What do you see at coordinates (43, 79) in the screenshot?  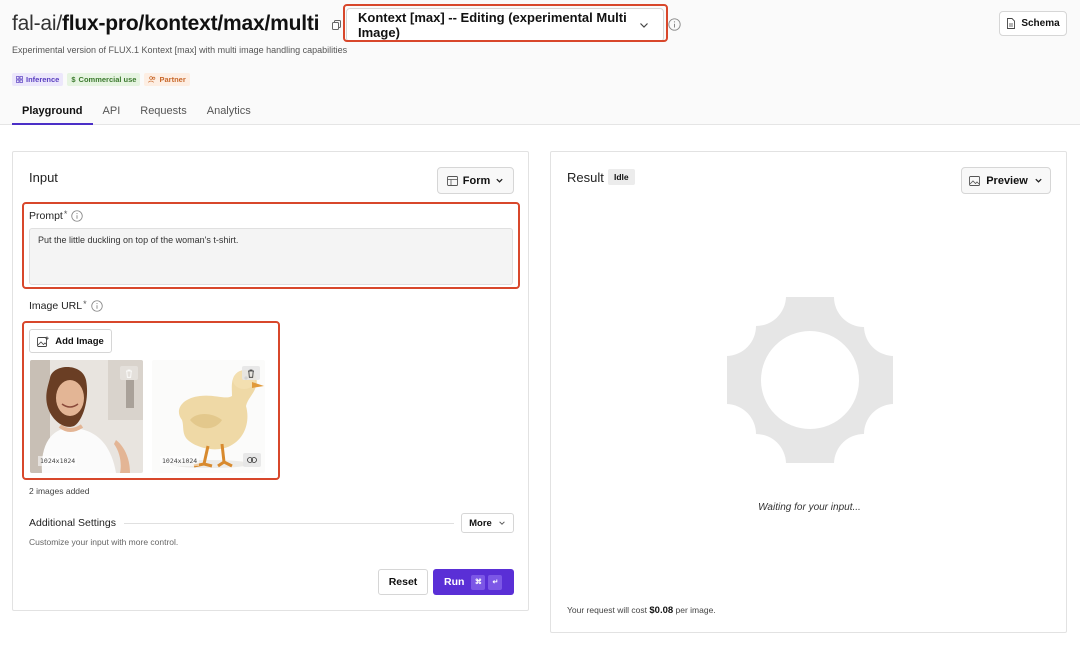 I see `badge-inference-label: Inference` at bounding box center [43, 79].